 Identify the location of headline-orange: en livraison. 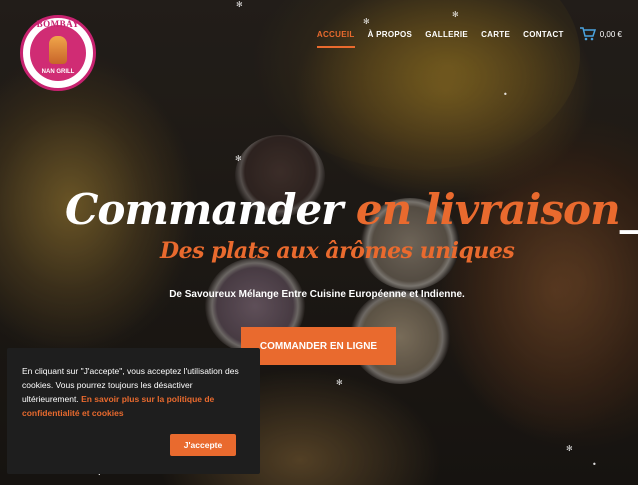
(488, 209).